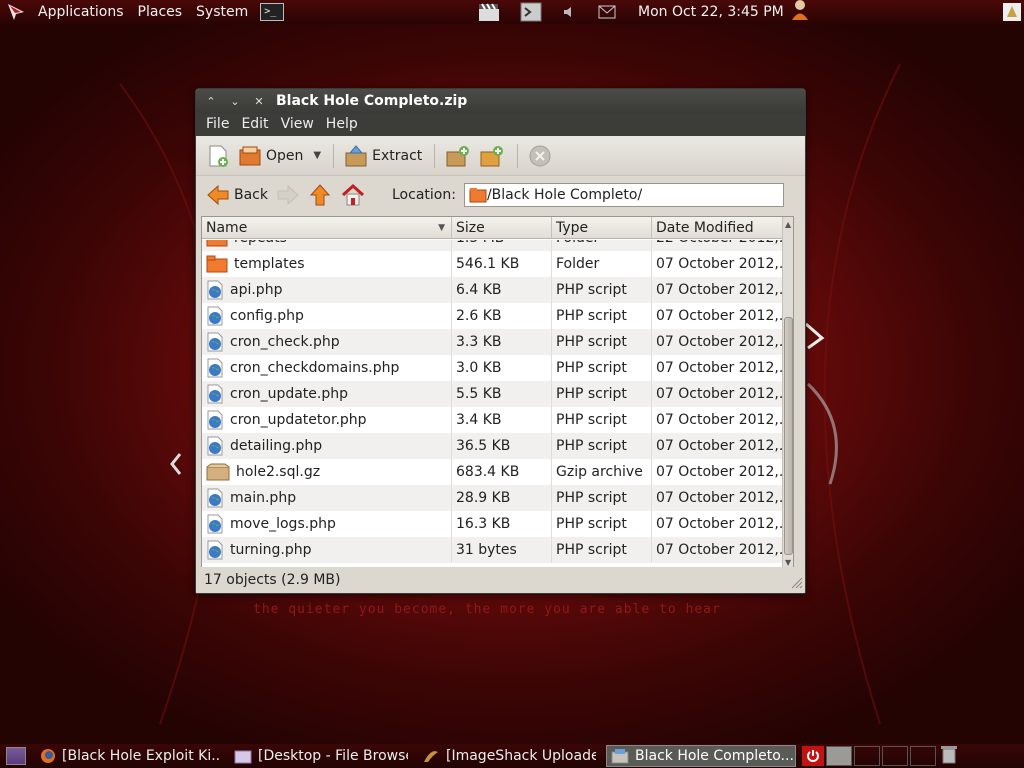 The image size is (1024, 768). Describe the element at coordinates (397, 155) in the screenshot. I see `extract-label: Extract` at that location.